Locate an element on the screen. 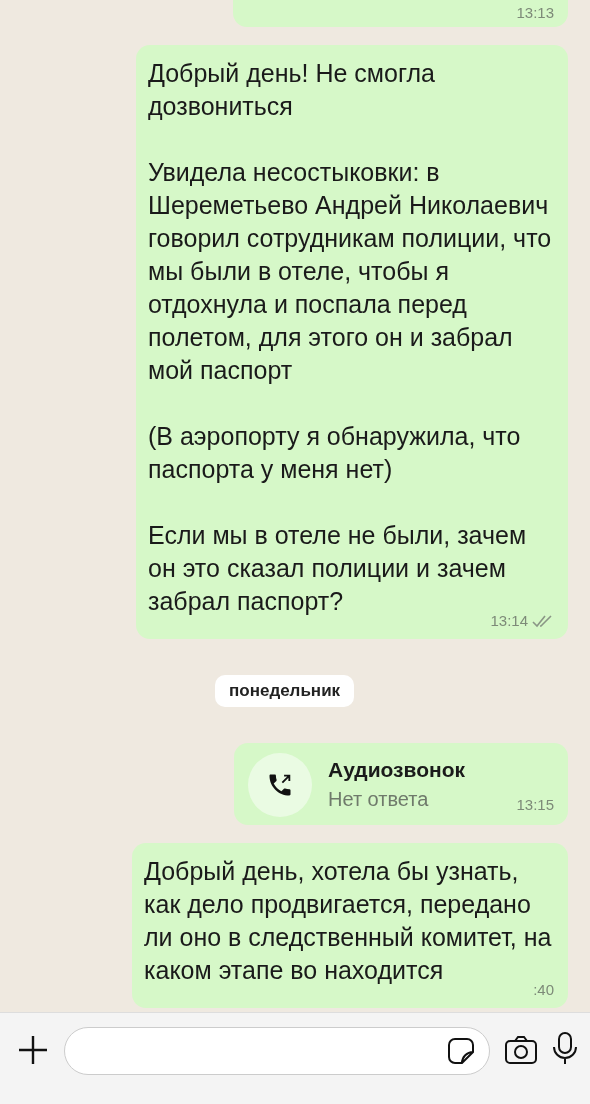  date-label: понедельник is located at coordinates (285, 691).